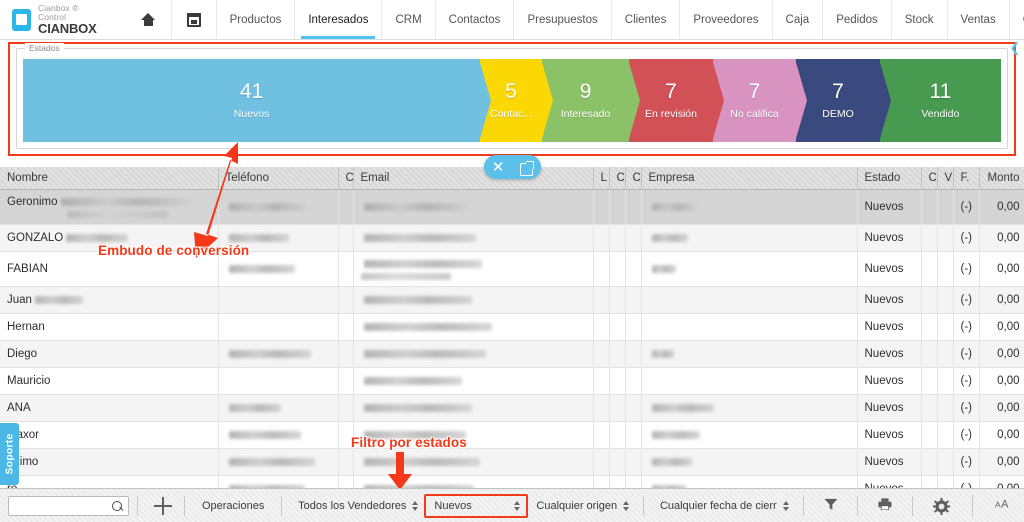 This screenshot has width=1024, height=522. What do you see at coordinates (512, 435) in the screenshot?
I see `table-row: Maxor Nuevos (-) 0,00` at bounding box center [512, 435].